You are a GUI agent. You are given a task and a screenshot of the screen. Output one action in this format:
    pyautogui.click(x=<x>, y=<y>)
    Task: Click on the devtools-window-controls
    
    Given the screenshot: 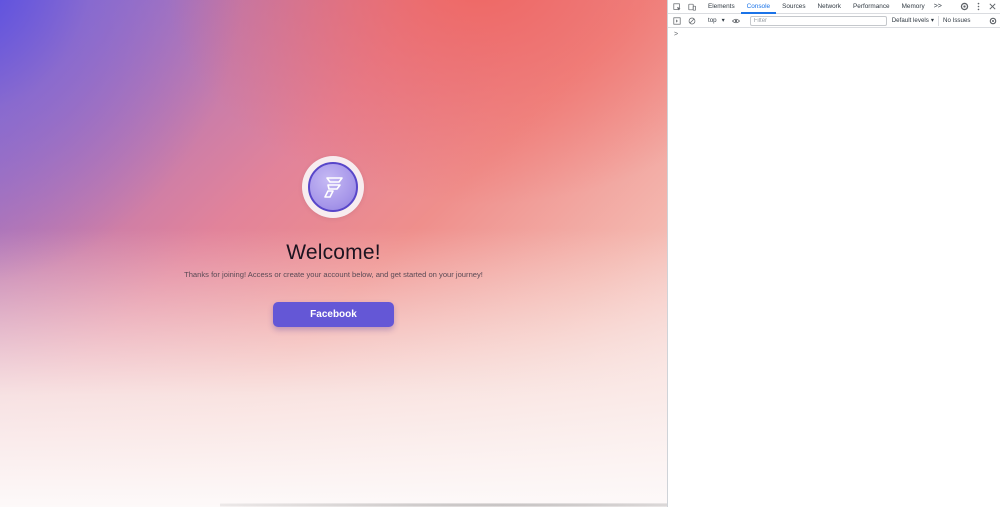 What is the action you would take?
    pyautogui.click(x=978, y=7)
    